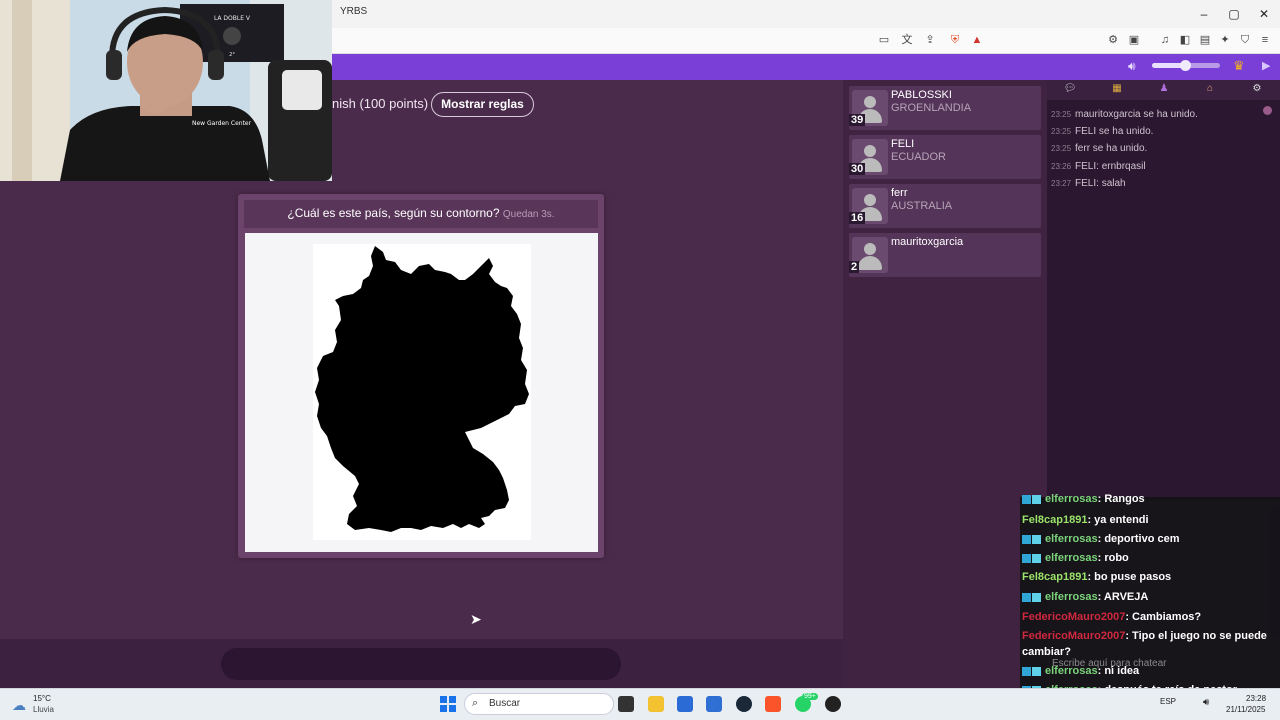 The image size is (1280, 720). I want to click on volume-icon: 🔊︎, so click(1132, 66).